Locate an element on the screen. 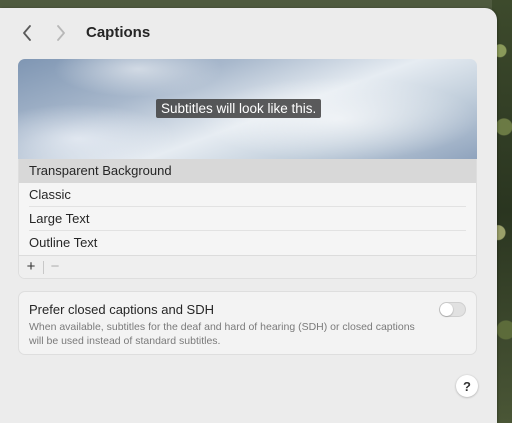 The image size is (512, 423). forward-button is located at coordinates (61, 33).